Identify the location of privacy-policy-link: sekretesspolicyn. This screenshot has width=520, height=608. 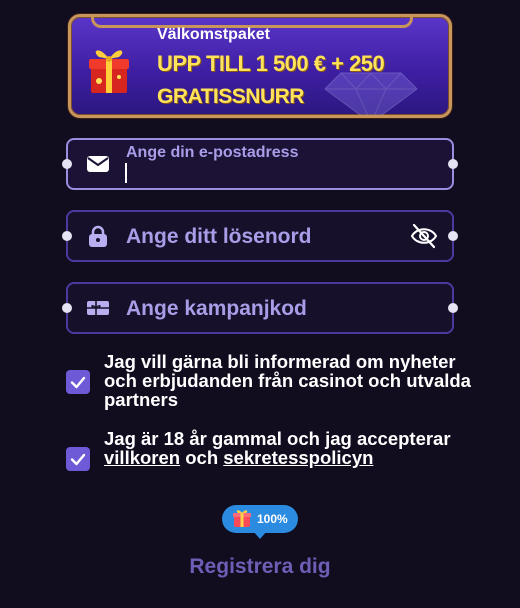
(298, 457).